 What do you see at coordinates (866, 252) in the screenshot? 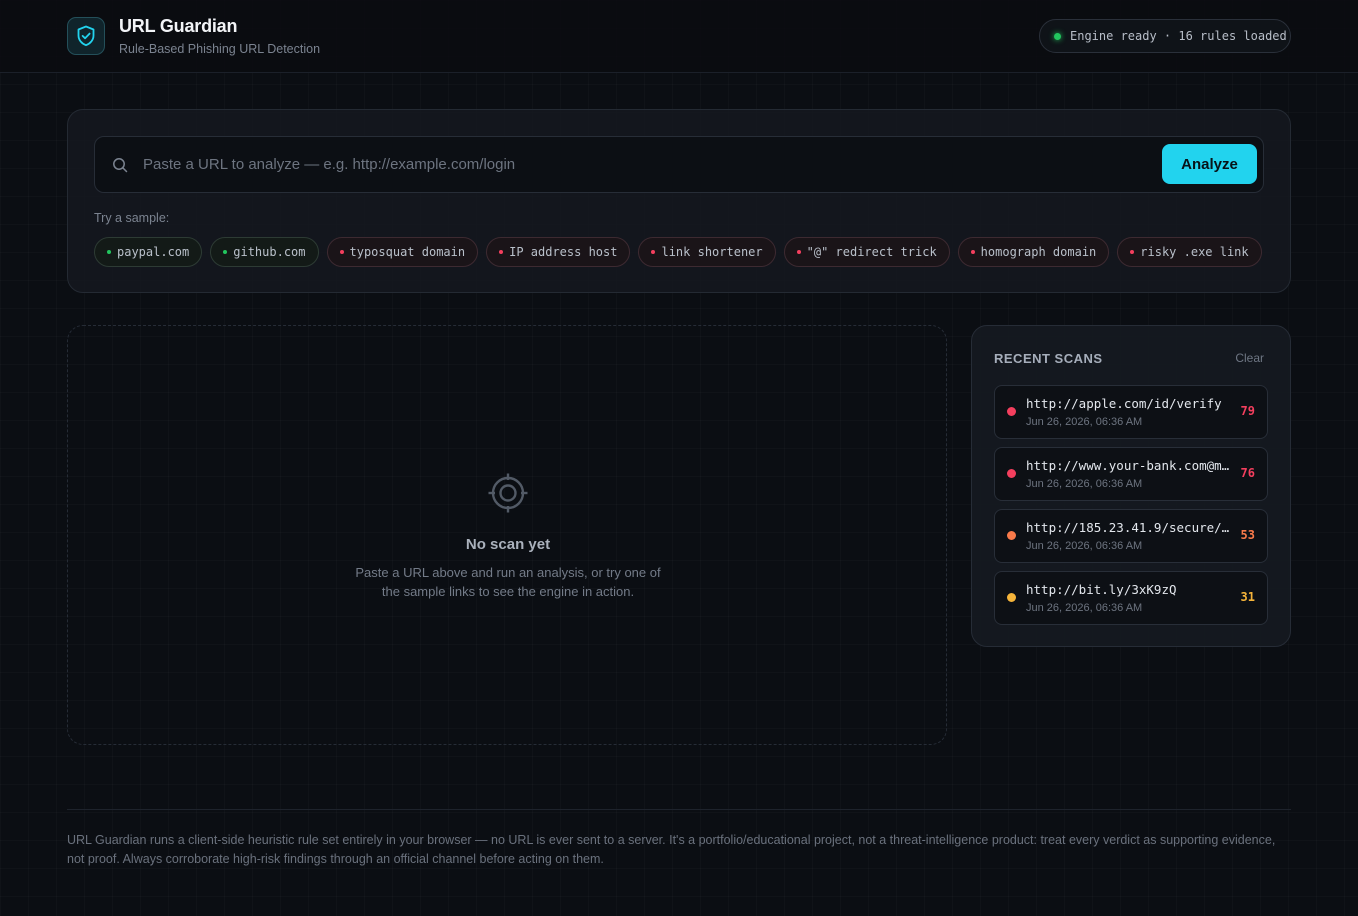
I see `sample-chip-at-redirect: "@" redirect trick` at bounding box center [866, 252].